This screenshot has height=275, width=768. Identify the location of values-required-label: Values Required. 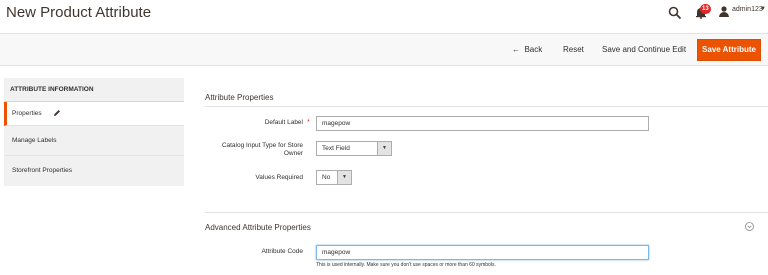
(279, 177).